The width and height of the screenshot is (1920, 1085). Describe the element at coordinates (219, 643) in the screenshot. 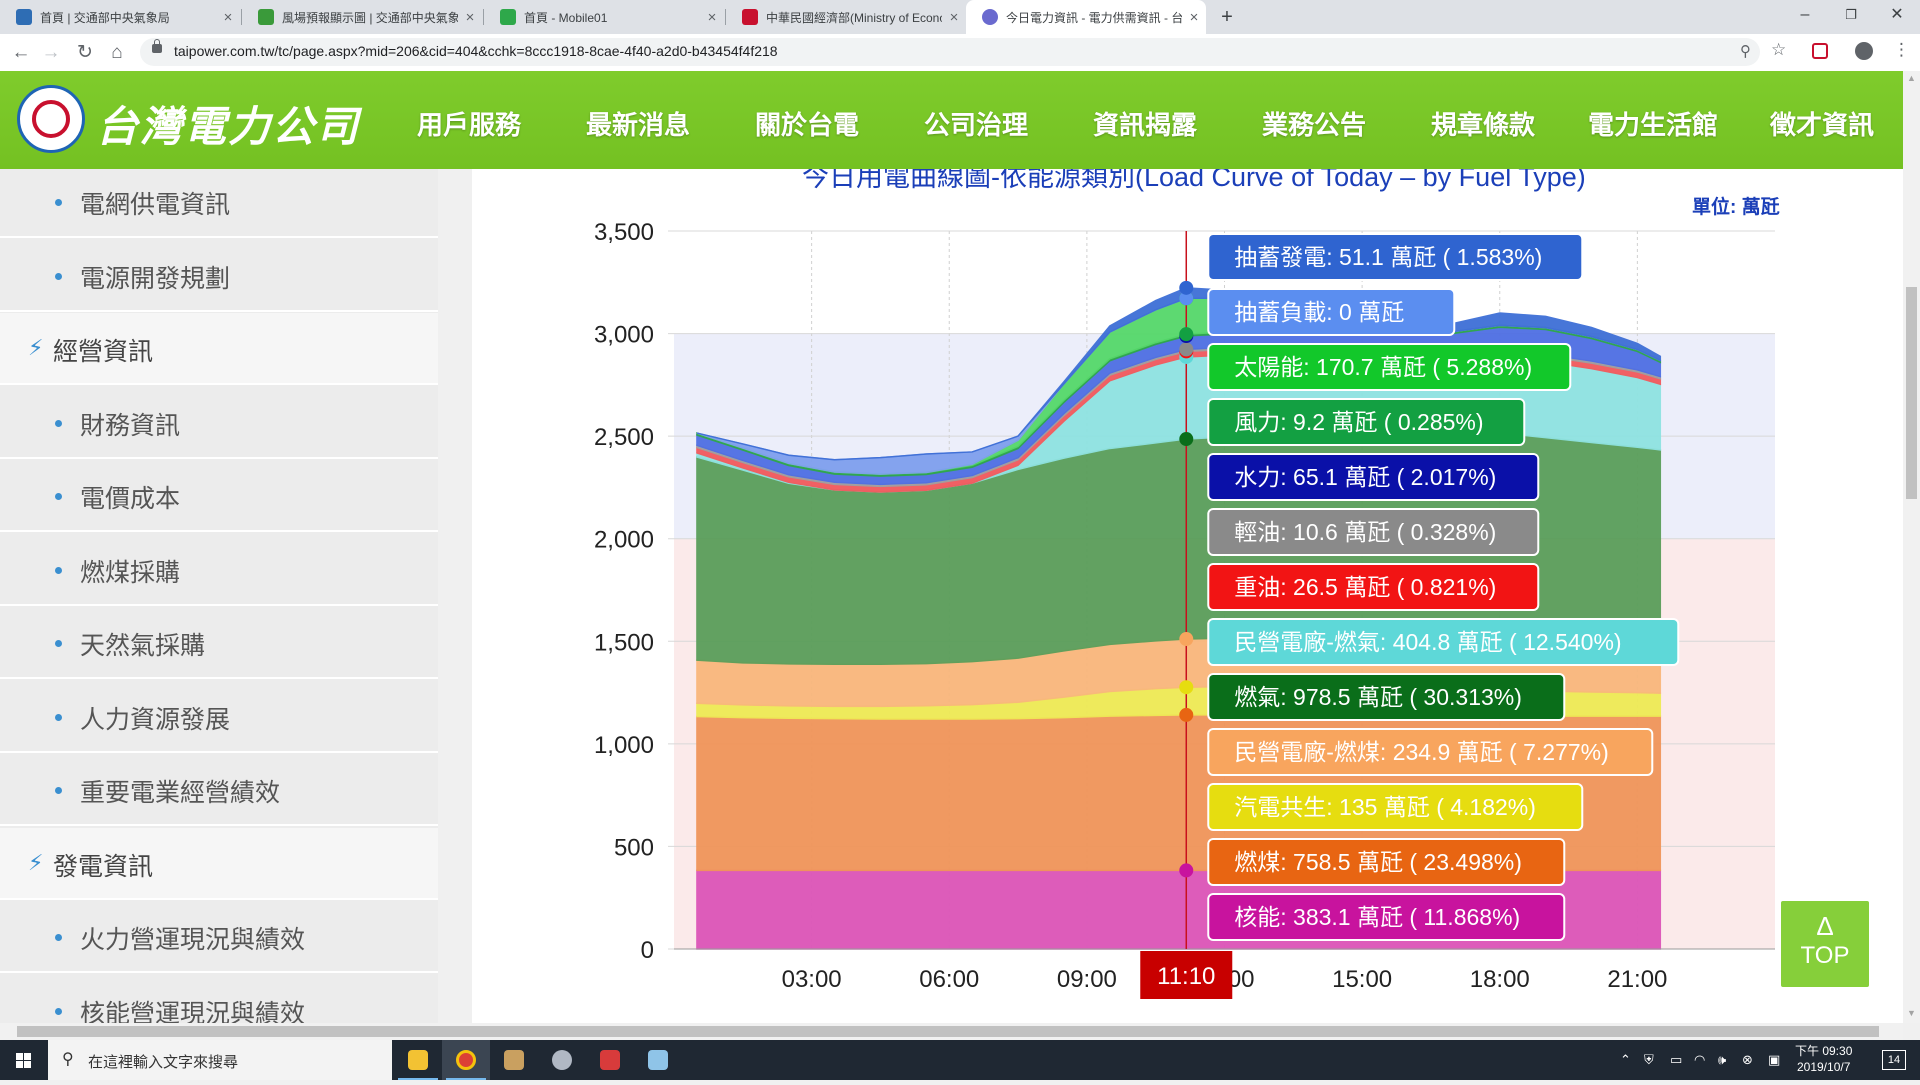

I see `sidebar-item: 天然氣採購` at that location.